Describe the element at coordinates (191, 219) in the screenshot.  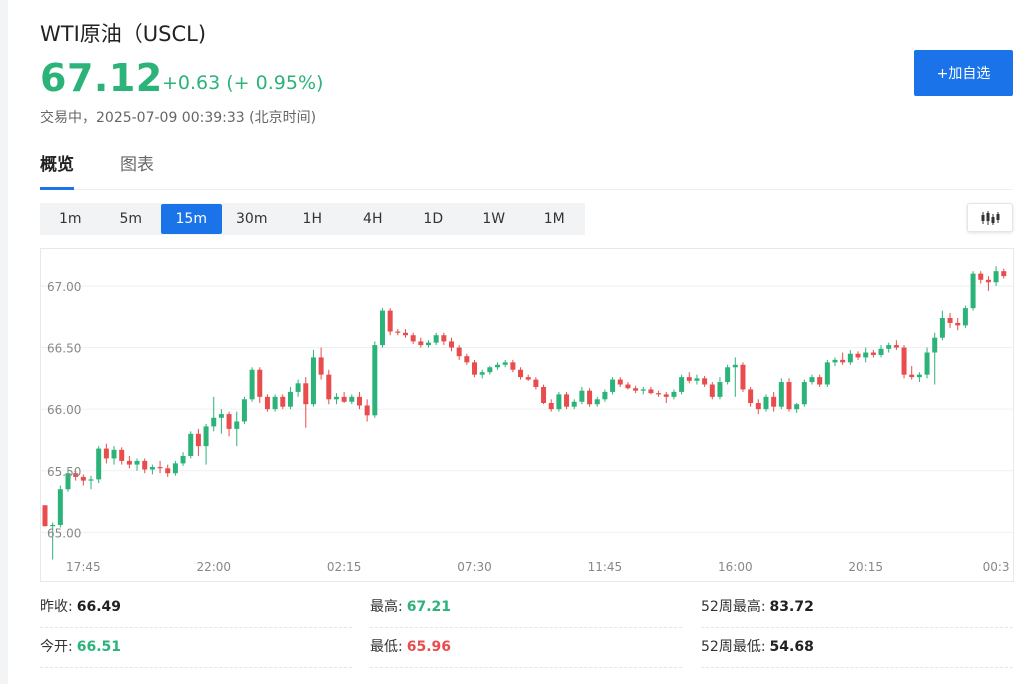
I see `interval-15m: 15m` at that location.